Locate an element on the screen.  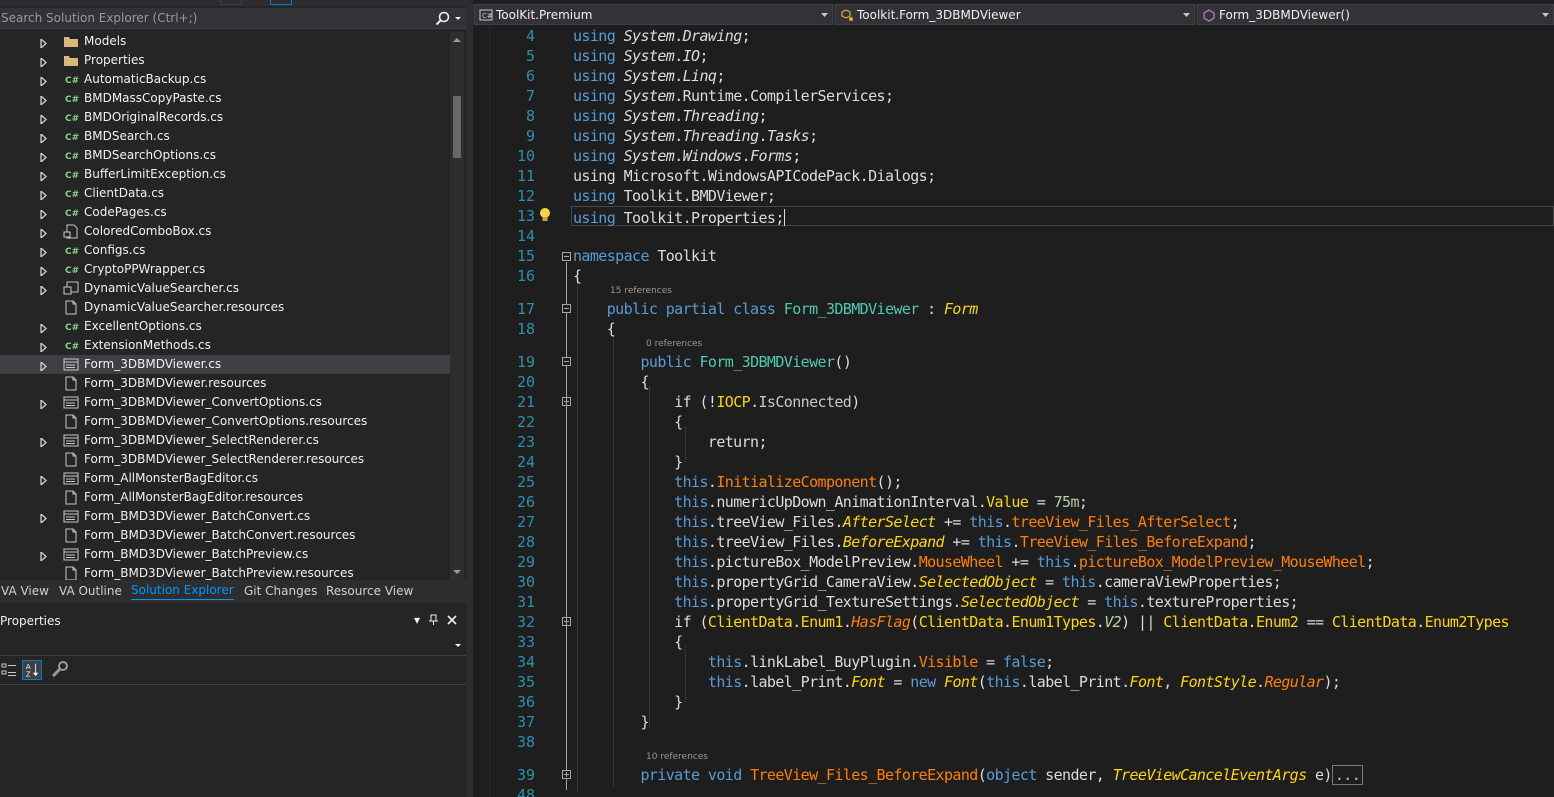
codelens-references: 10 references is located at coordinates (677, 757).